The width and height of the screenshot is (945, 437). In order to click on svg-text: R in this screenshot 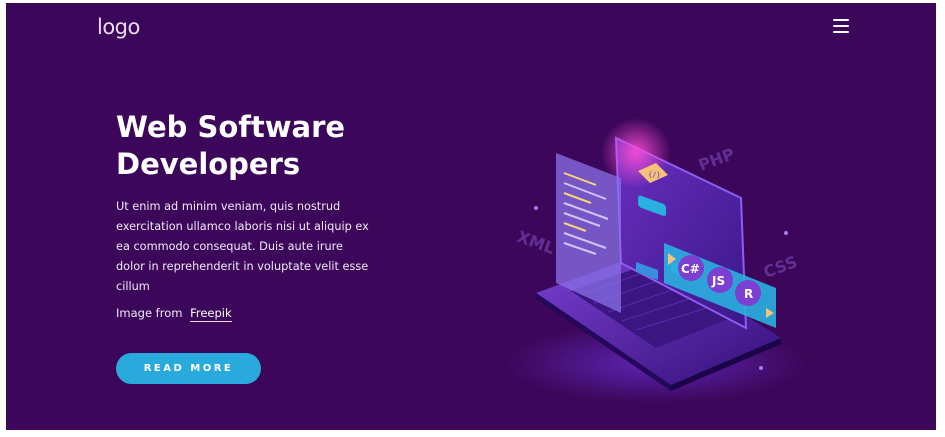, I will do `click(748, 294)`.